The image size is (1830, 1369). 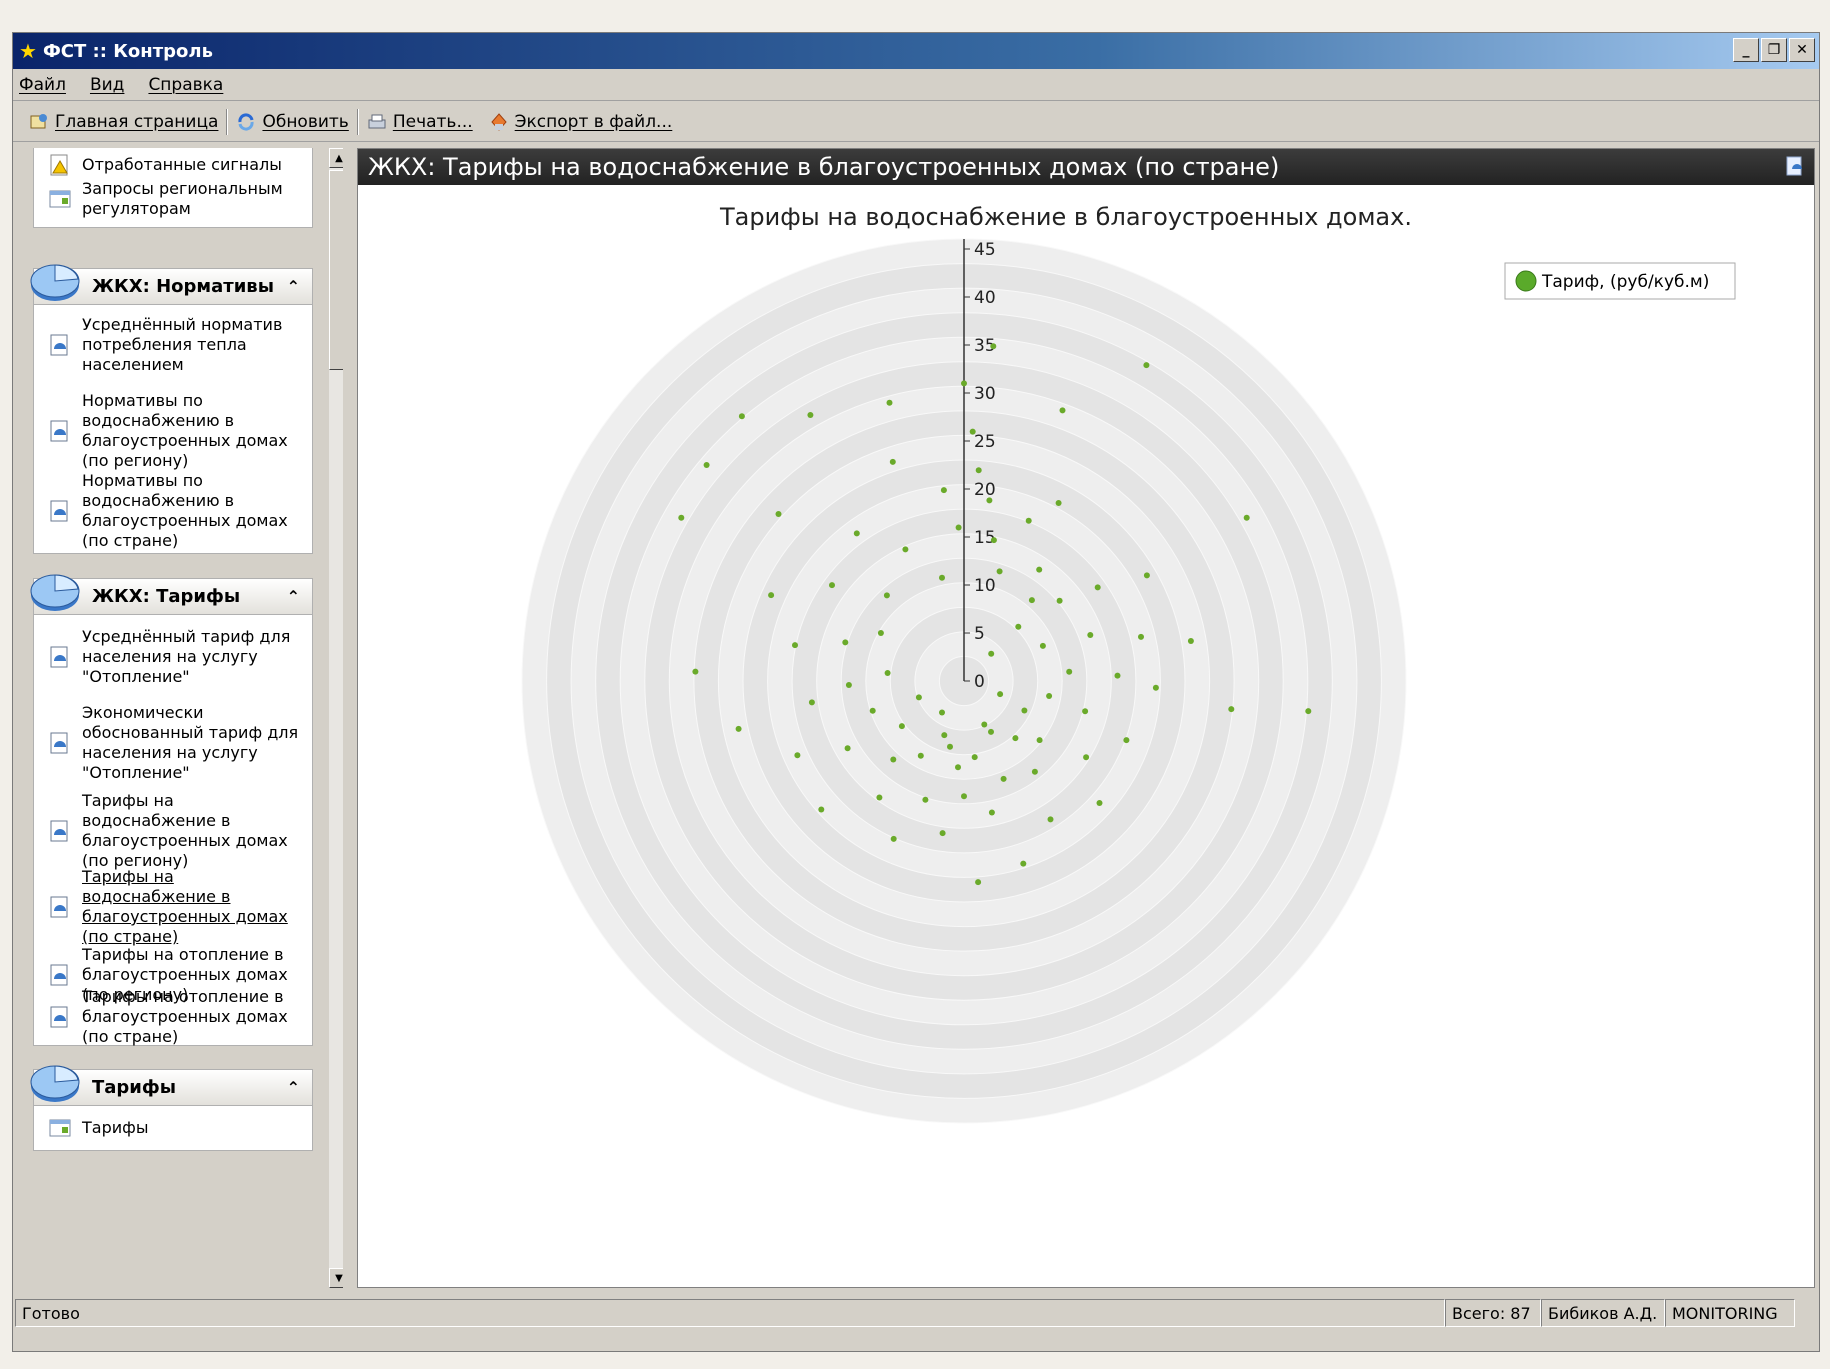 What do you see at coordinates (173, 199) in the screenshot?
I see `sidebar-item-regional-requests: Запросы региональным регуляторам` at bounding box center [173, 199].